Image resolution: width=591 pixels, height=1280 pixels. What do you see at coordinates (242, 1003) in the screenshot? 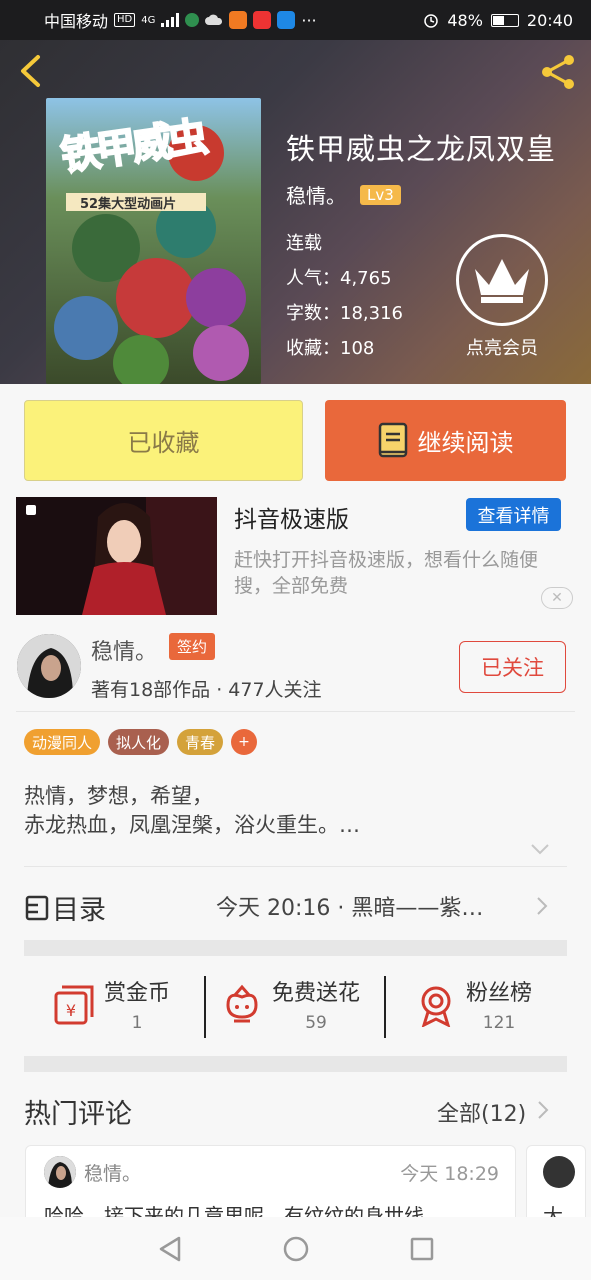
I see `flower-icon` at bounding box center [242, 1003].